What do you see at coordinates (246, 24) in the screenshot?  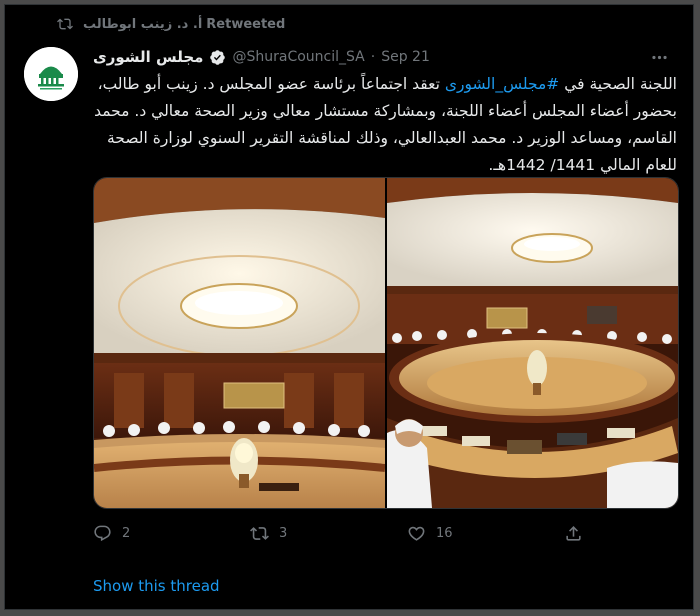 I see `retweeted-label: Retweeted` at bounding box center [246, 24].